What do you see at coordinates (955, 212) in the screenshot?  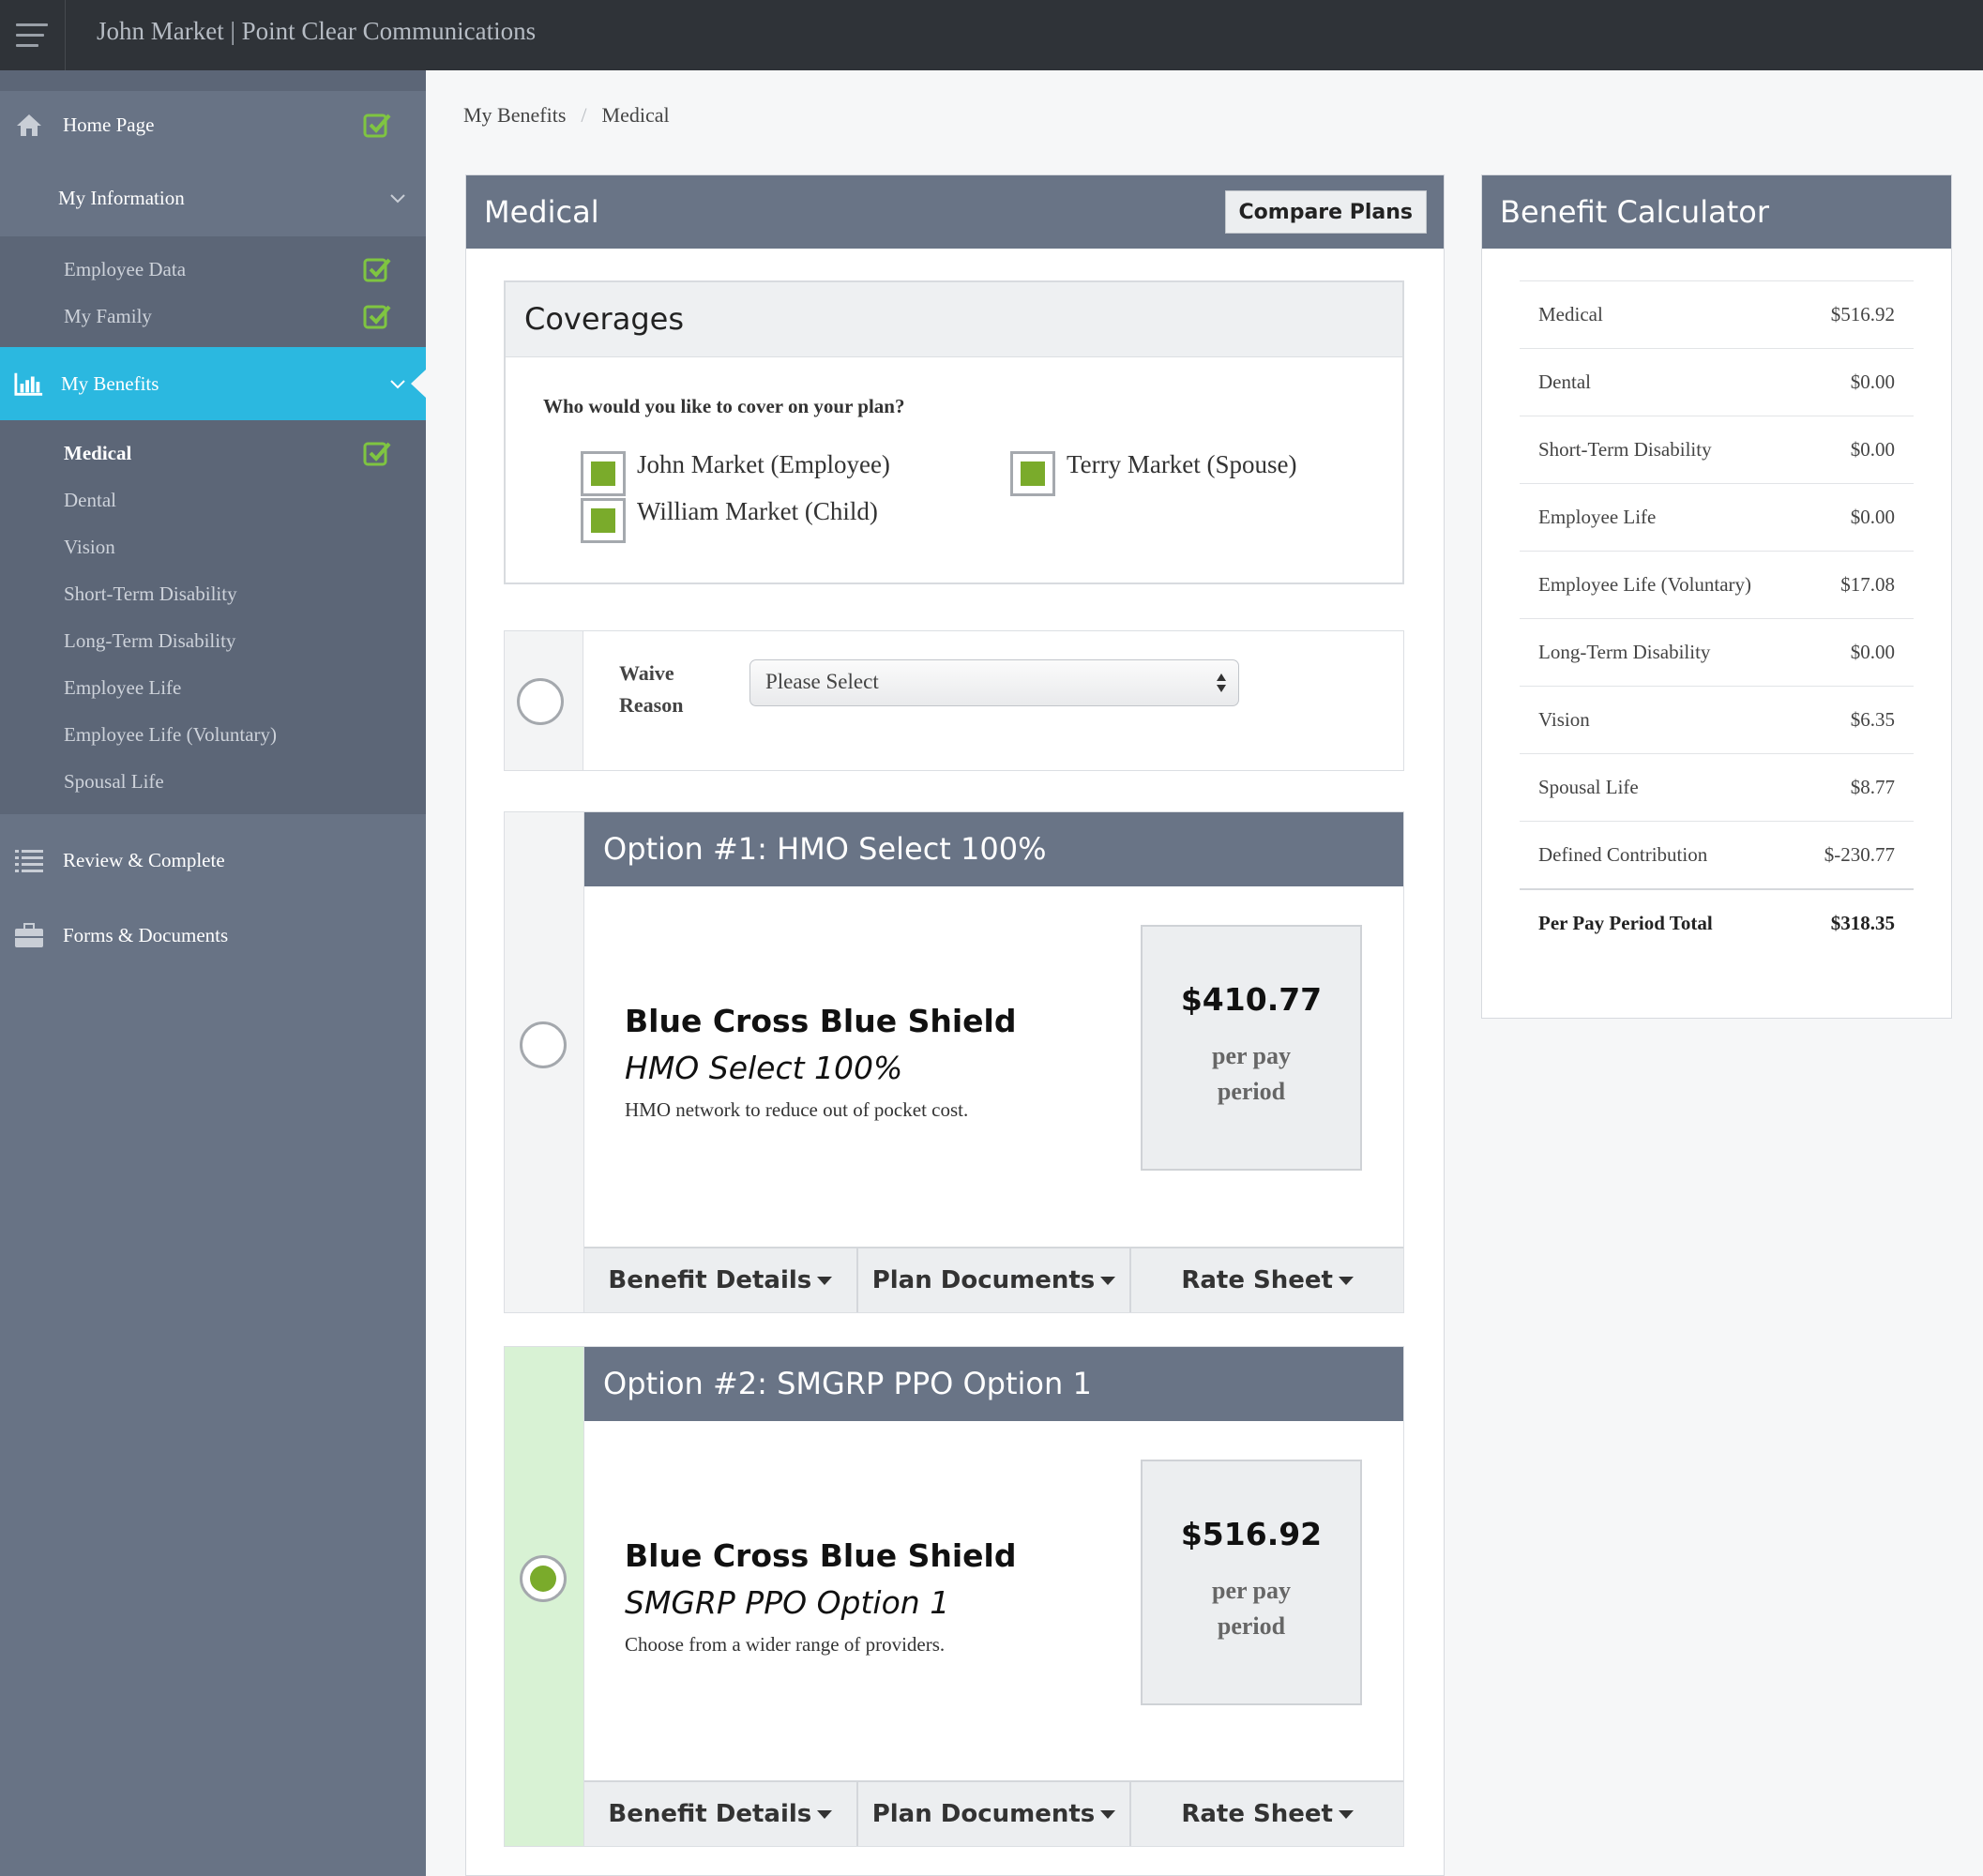 I see `medical-panel-header: Medical Compare Plans` at bounding box center [955, 212].